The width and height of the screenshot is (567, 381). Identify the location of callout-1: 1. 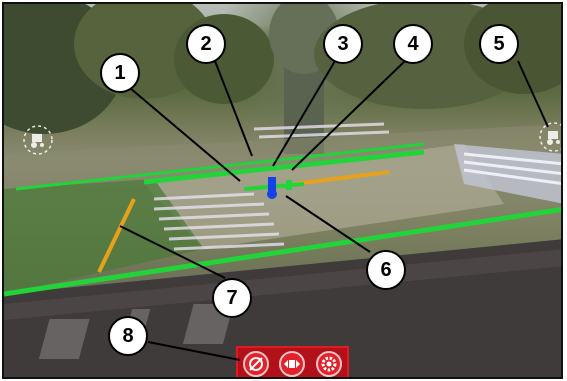
(120, 73).